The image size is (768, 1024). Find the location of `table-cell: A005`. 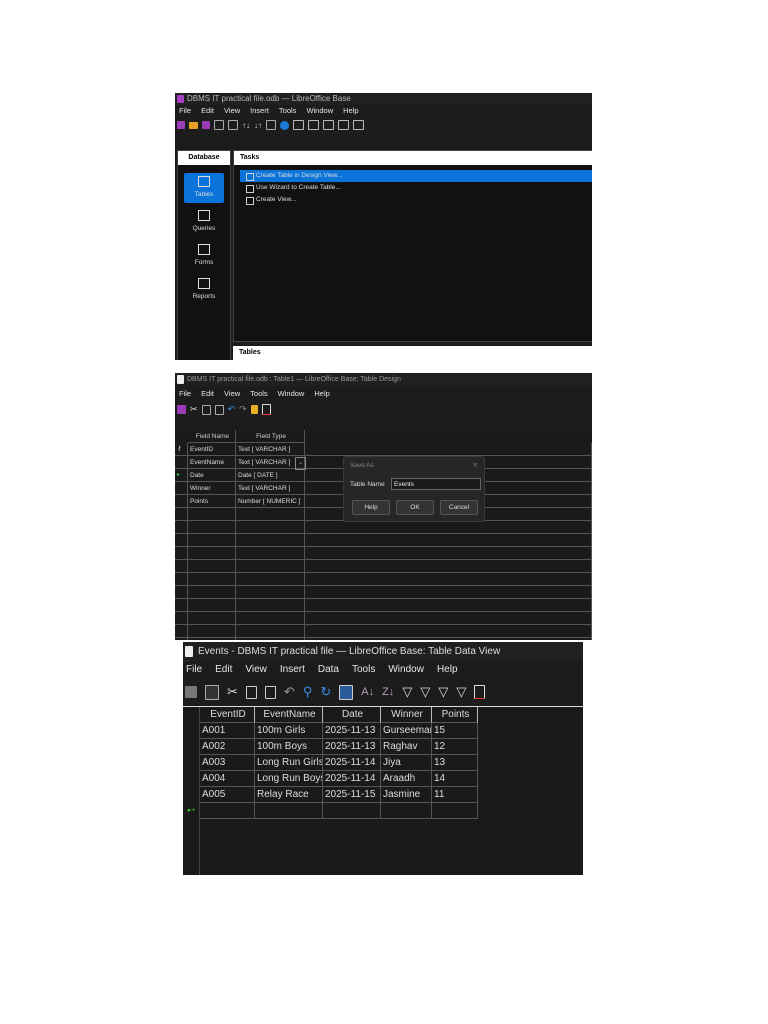

table-cell: A005 is located at coordinates (227, 795).